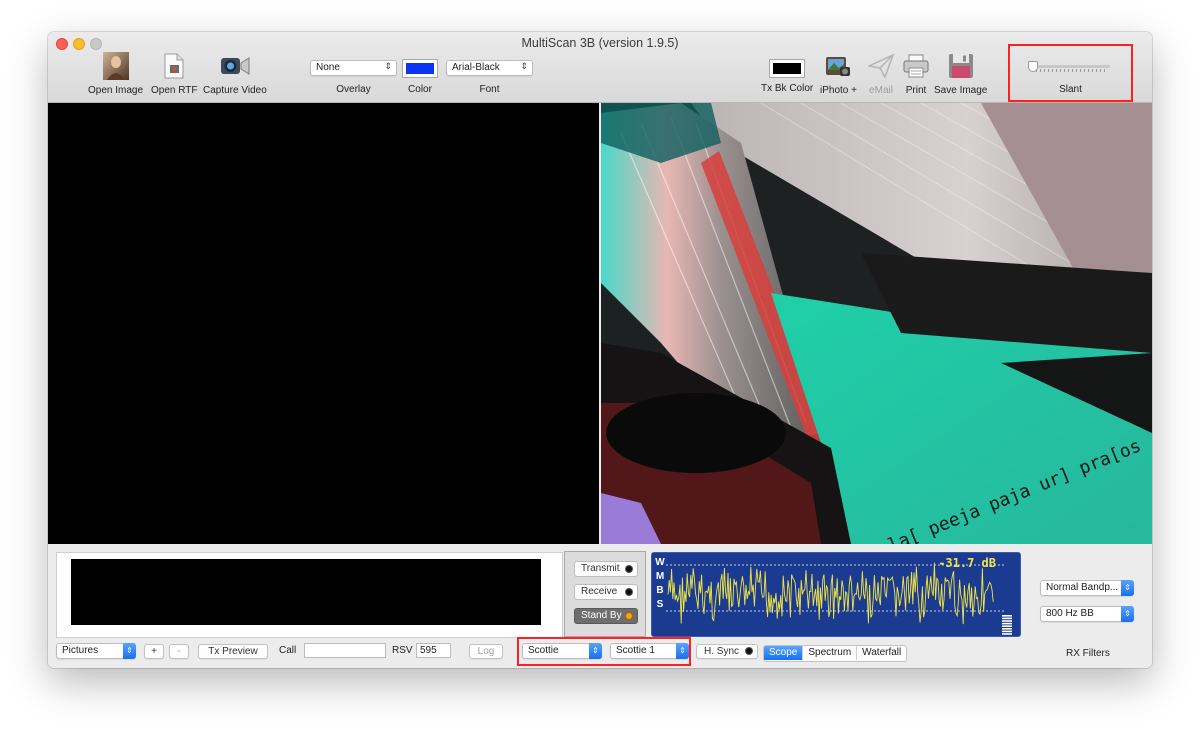 This screenshot has width=1200, height=733. What do you see at coordinates (116, 66) in the screenshot?
I see `photo-icon` at bounding box center [116, 66].